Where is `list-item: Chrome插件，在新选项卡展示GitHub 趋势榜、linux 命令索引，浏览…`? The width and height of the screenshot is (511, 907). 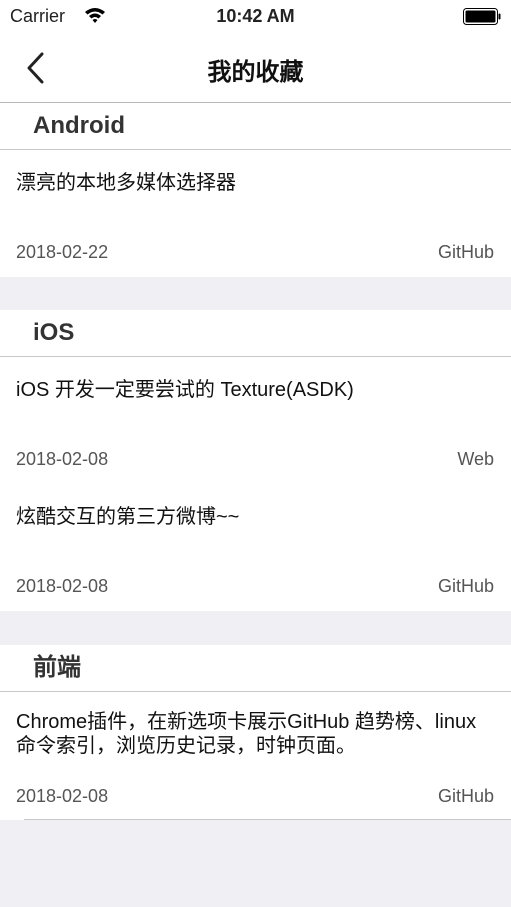 list-item: Chrome插件，在新选项卡展示GitHub 趋势榜、linux 命令索引，浏览… is located at coordinates (255, 756).